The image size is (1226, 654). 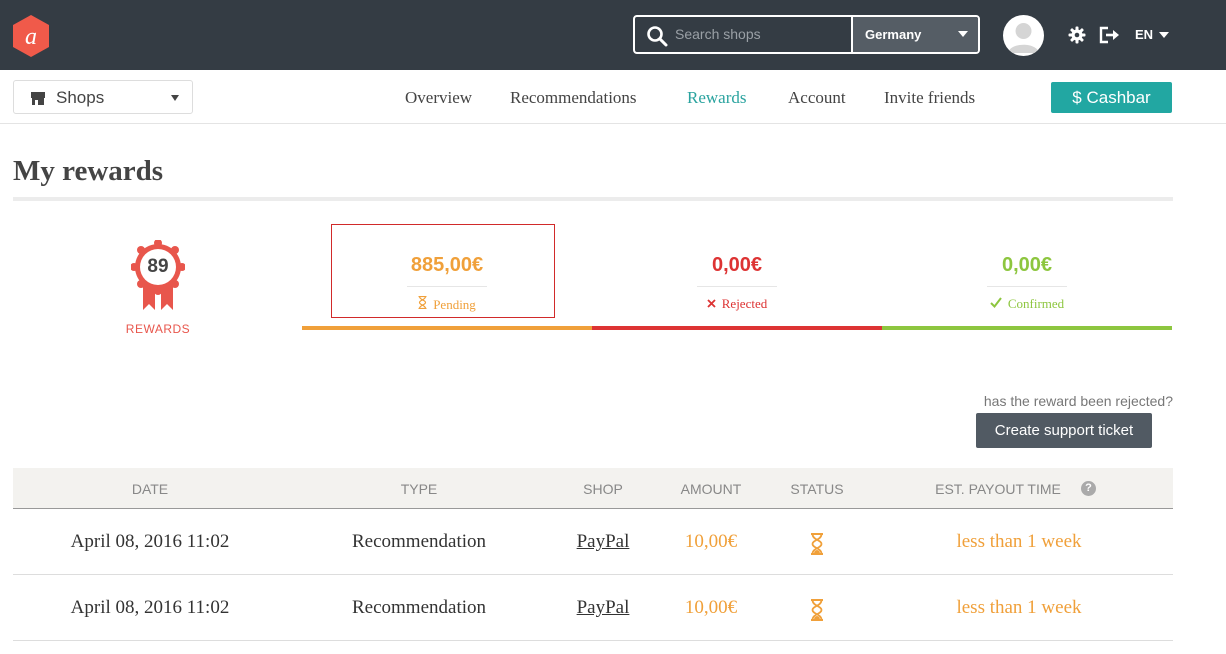 What do you see at coordinates (419, 489) in the screenshot?
I see `column-header-type: TYPE` at bounding box center [419, 489].